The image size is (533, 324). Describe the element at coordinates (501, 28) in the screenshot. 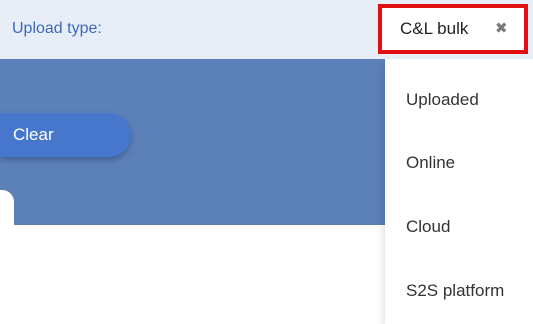

I see `close-icon: ✖` at that location.